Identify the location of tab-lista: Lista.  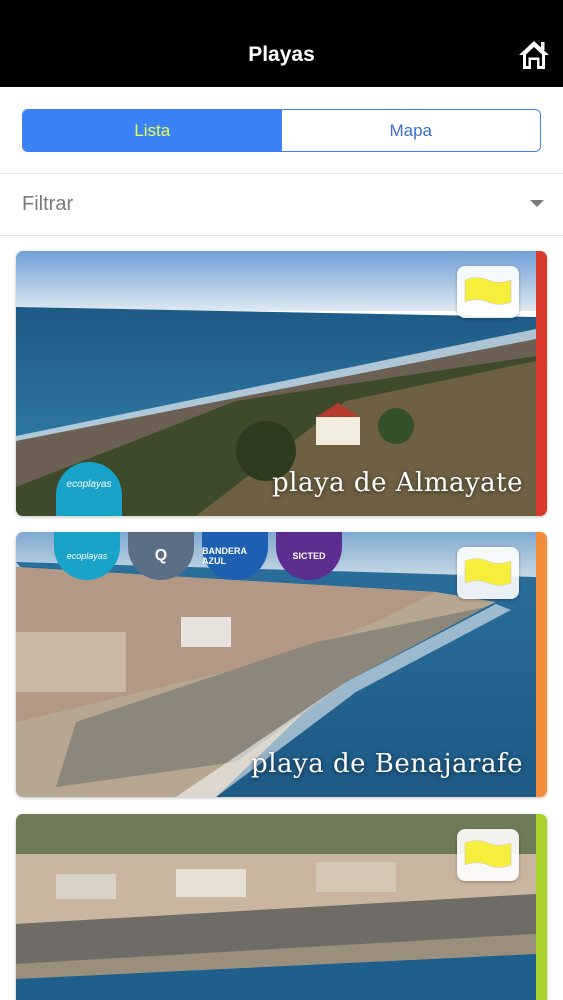
(152, 130).